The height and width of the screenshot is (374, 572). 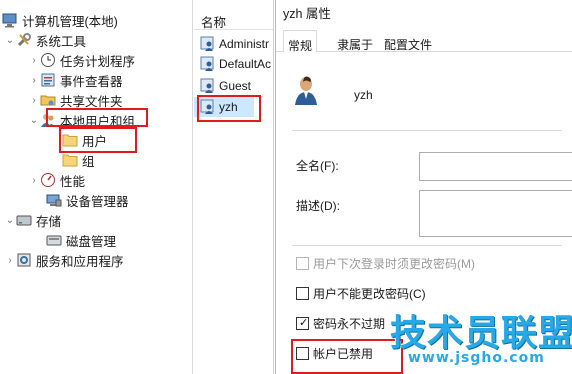 I want to click on device-manager-icon, so click(x=54, y=200).